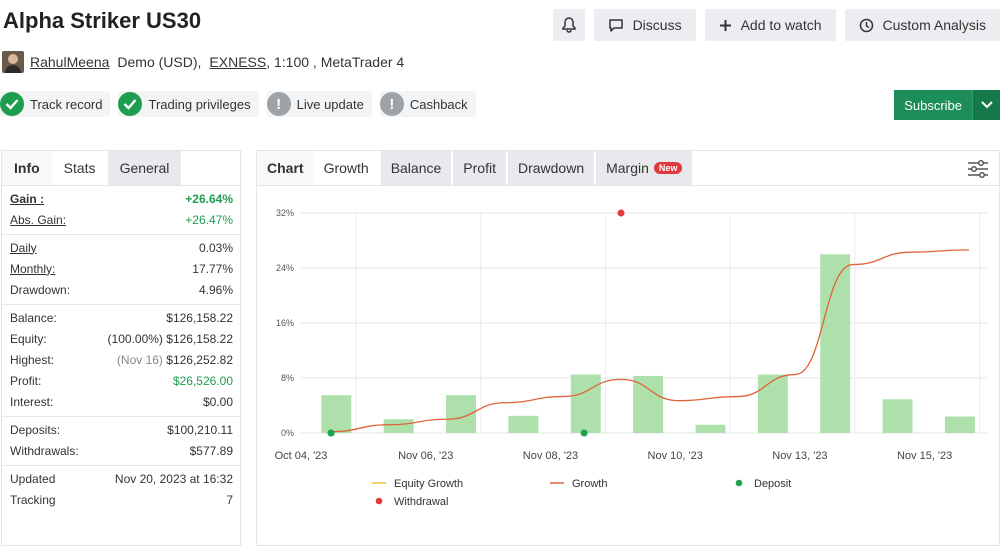 The width and height of the screenshot is (1000, 547). I want to click on avatar, so click(13, 62).